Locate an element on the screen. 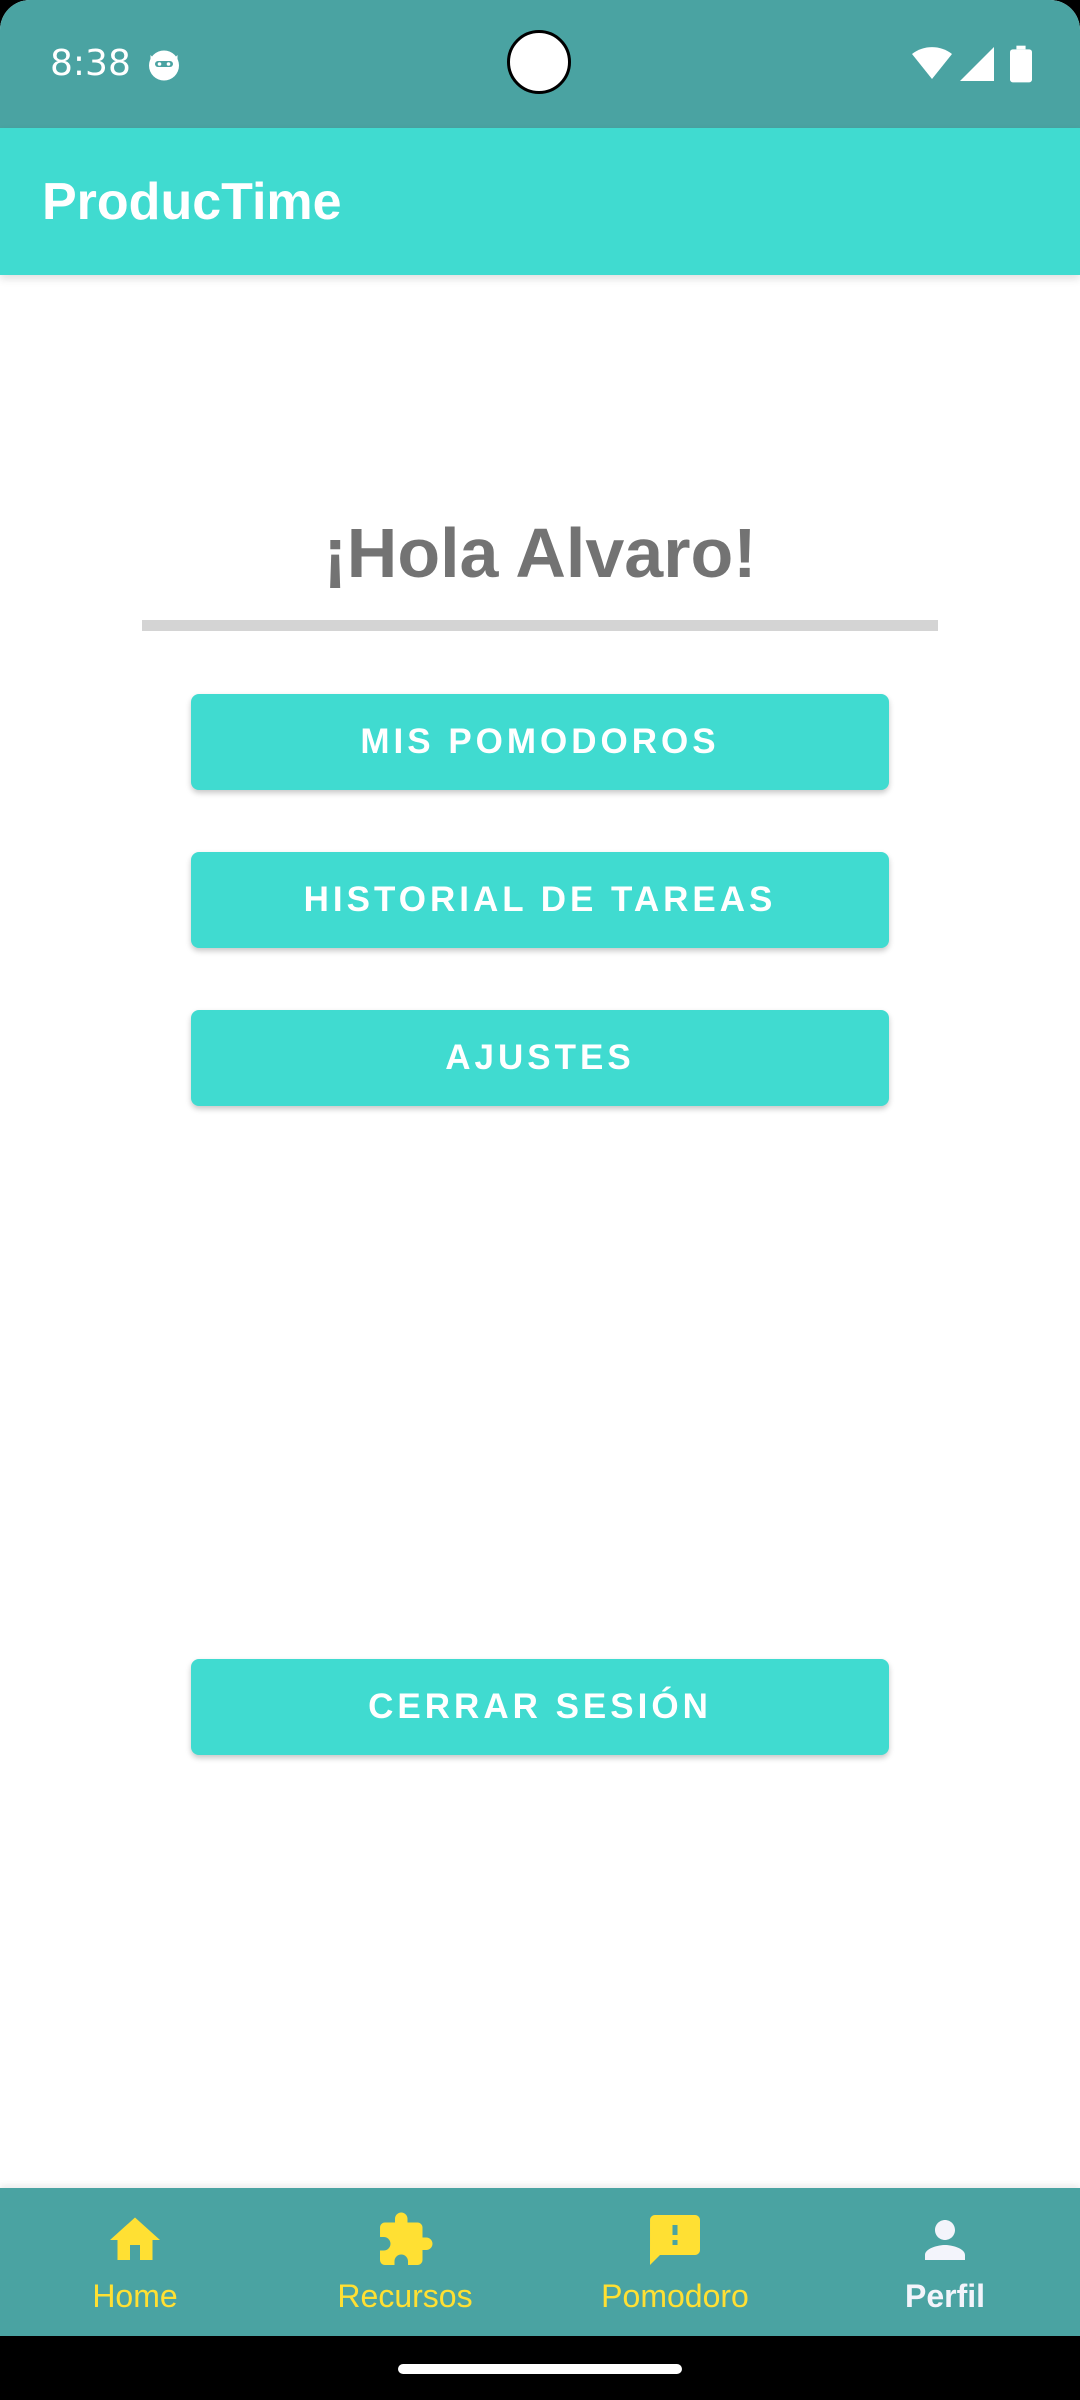  nav-item-pomodoro: Pomodoro is located at coordinates (675, 2262).